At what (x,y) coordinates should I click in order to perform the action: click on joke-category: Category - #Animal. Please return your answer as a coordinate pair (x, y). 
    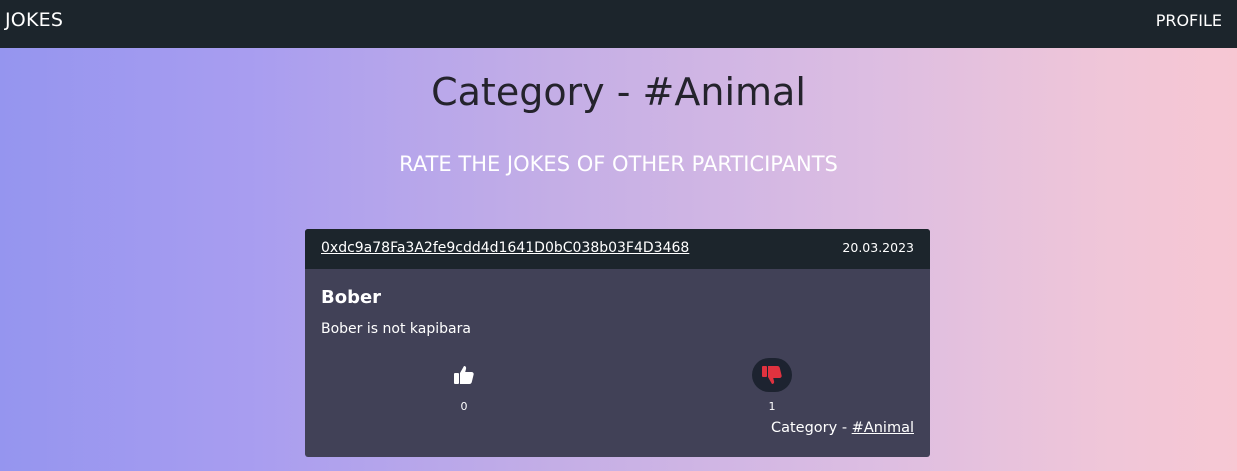
    Looking at the image, I should click on (842, 428).